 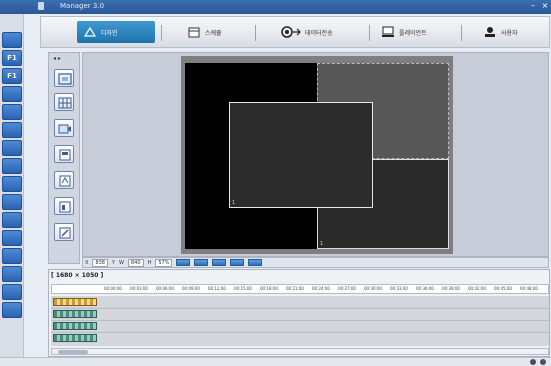 What do you see at coordinates (347, 288) in the screenshot?
I see `ruler-tick: 00:27:00` at bounding box center [347, 288].